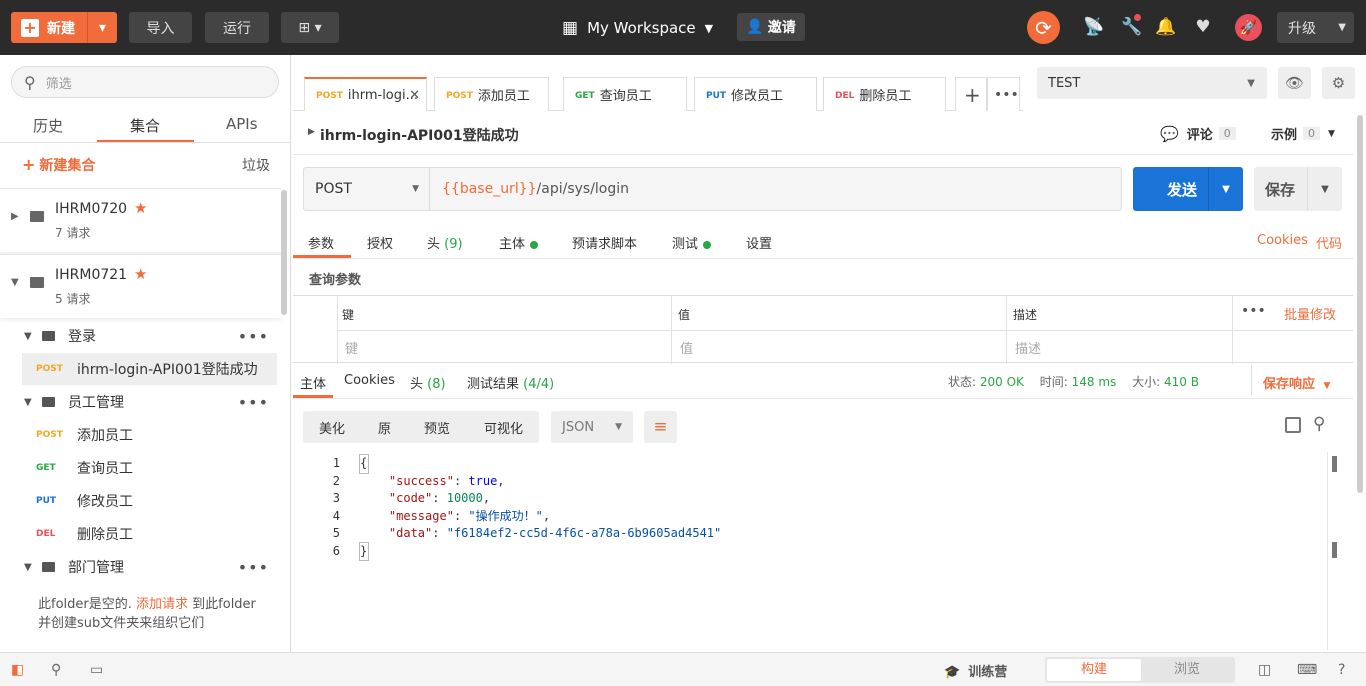 Image resolution: width=1366 pixels, height=686 pixels. Describe the element at coordinates (1248, 27) in the screenshot. I see `avatar-rocket-icon: 🚀` at that location.